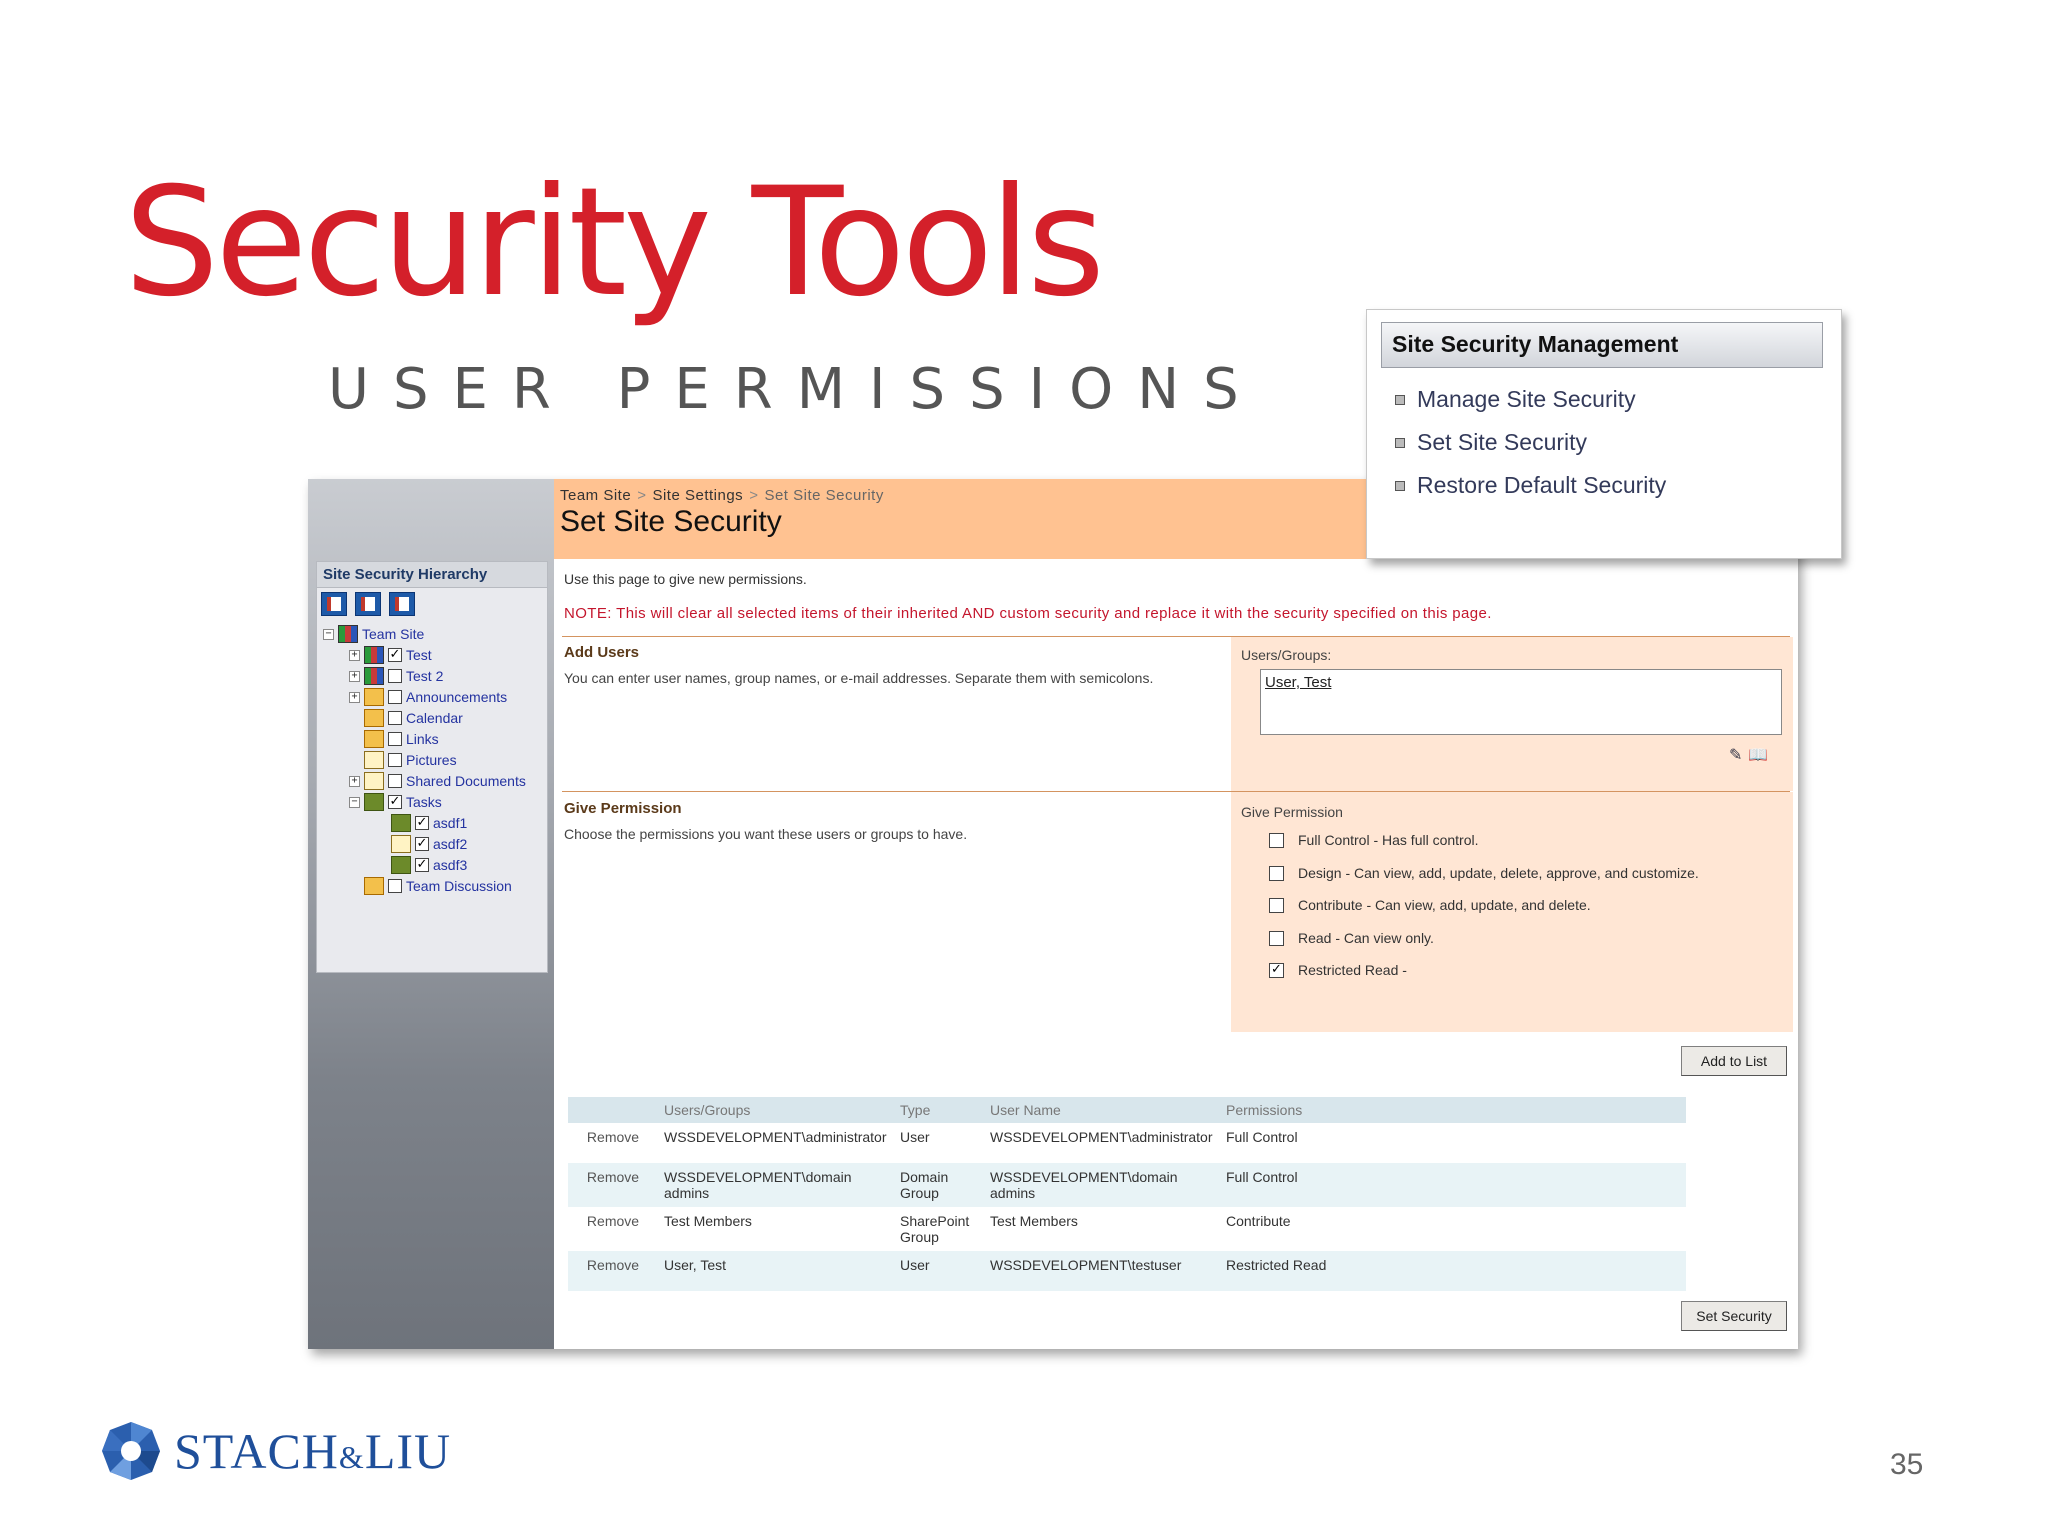 The height and width of the screenshot is (1536, 2048). Describe the element at coordinates (1127, 1110) in the screenshot. I see `table-header: Users/Groups Type User Name Permissions` at that location.